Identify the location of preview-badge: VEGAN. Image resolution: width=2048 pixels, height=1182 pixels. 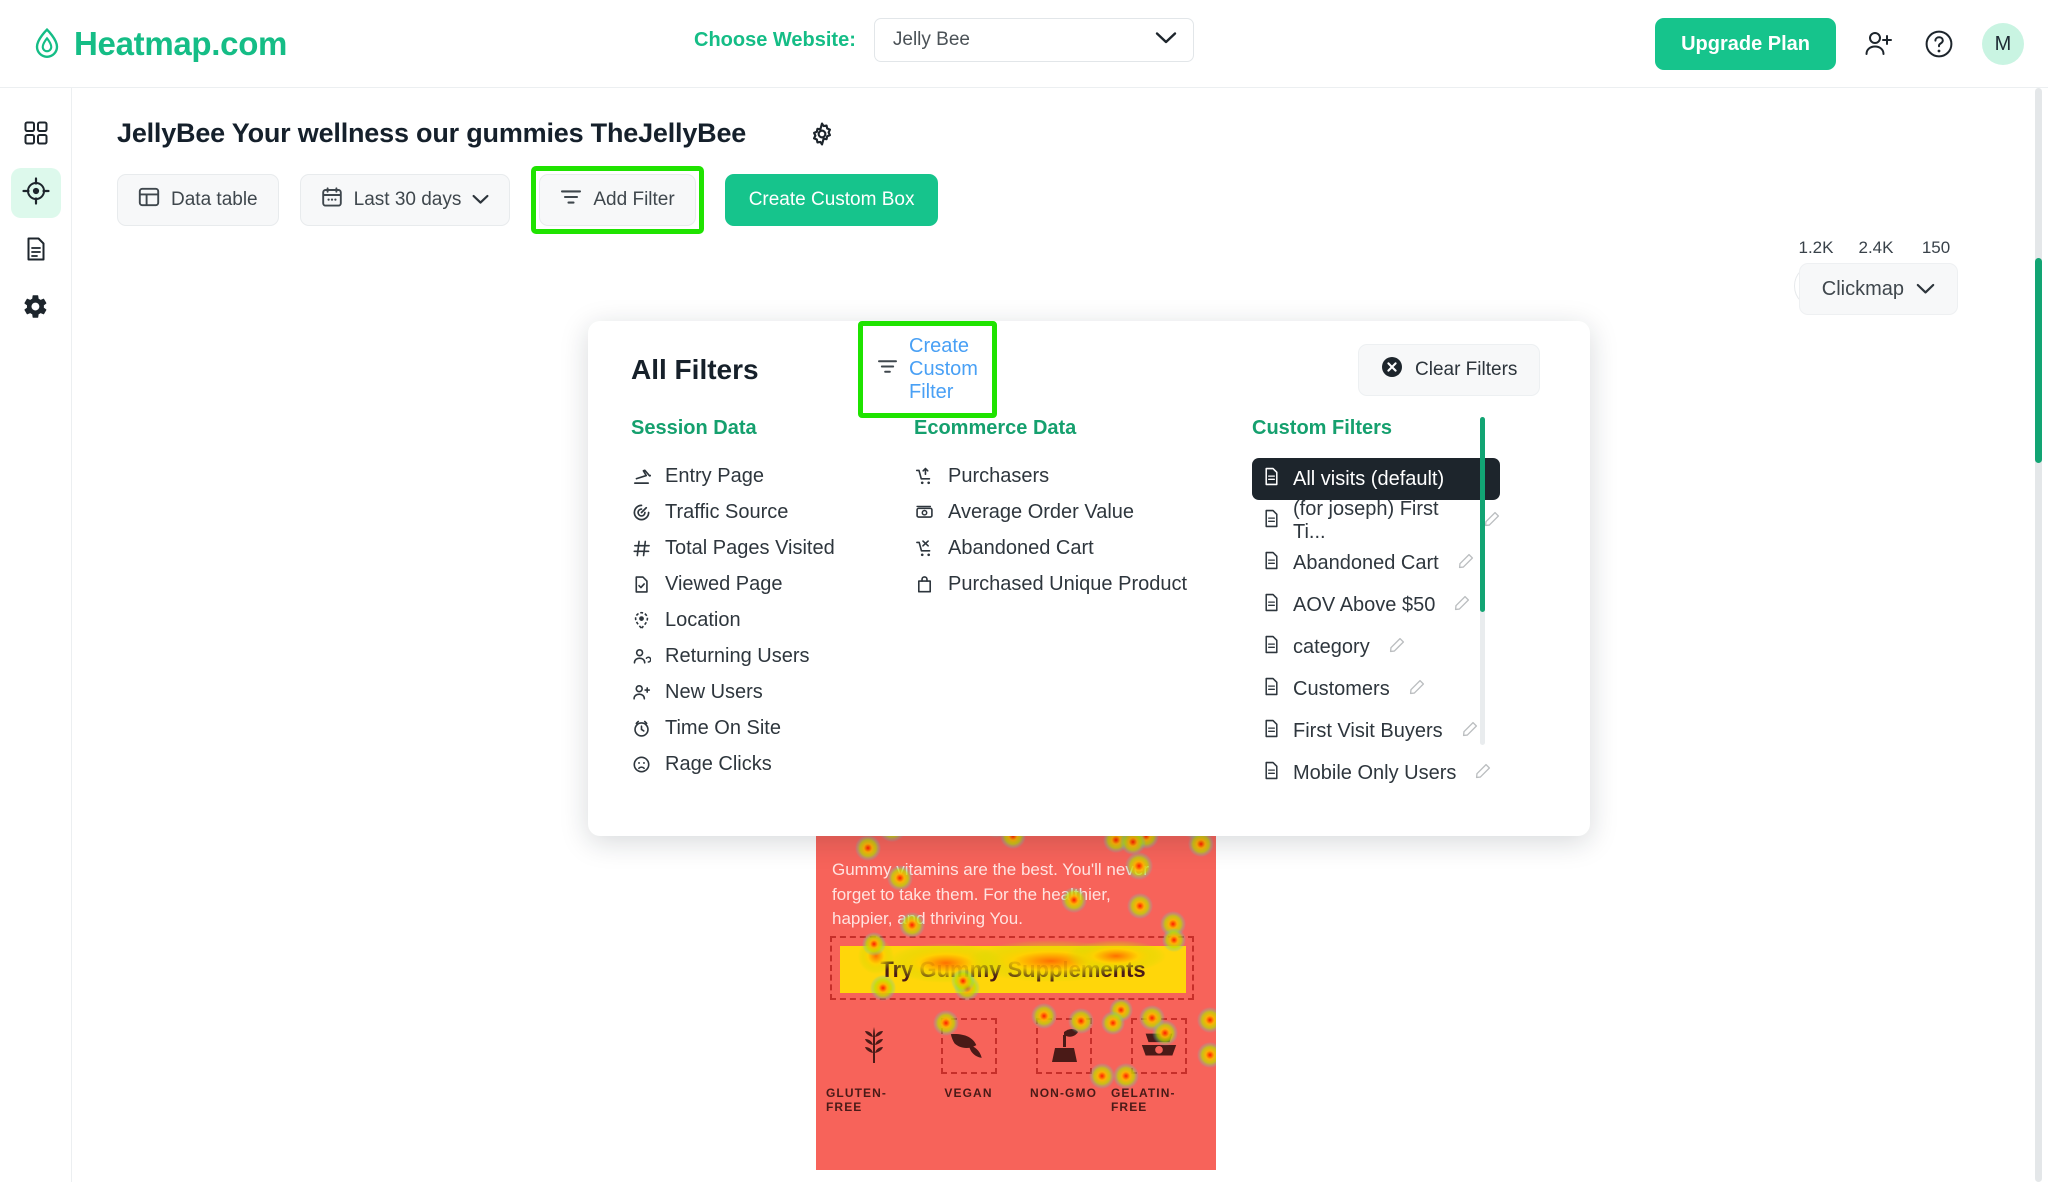
(968, 1066).